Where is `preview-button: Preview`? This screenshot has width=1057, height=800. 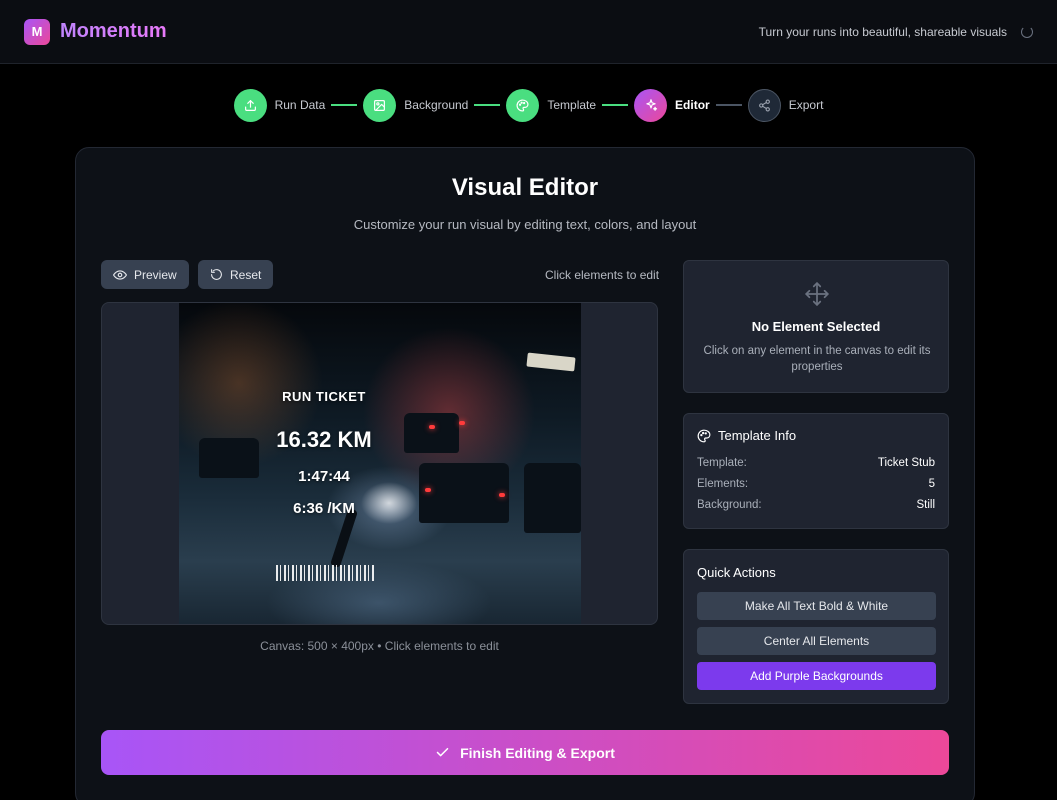 preview-button: Preview is located at coordinates (145, 274).